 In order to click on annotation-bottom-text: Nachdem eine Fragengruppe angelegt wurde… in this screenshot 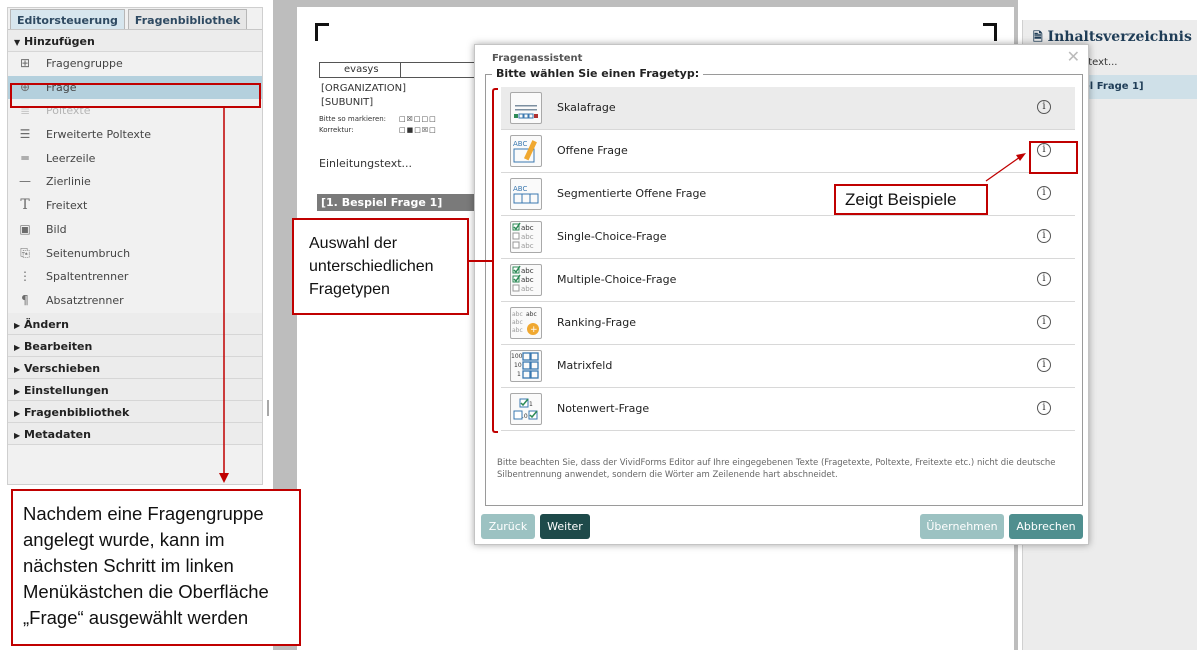, I will do `click(146, 565)`.